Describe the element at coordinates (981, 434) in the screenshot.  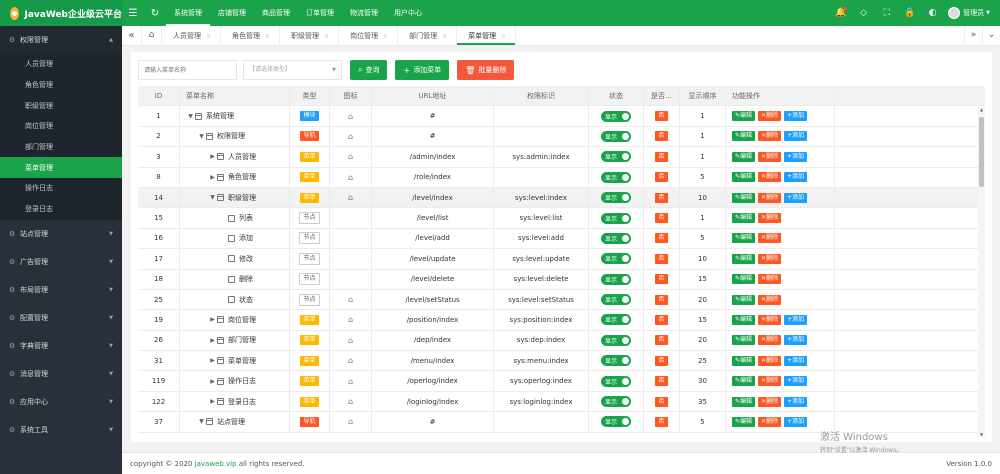
I see `scroll-down-icon: ▼` at that location.